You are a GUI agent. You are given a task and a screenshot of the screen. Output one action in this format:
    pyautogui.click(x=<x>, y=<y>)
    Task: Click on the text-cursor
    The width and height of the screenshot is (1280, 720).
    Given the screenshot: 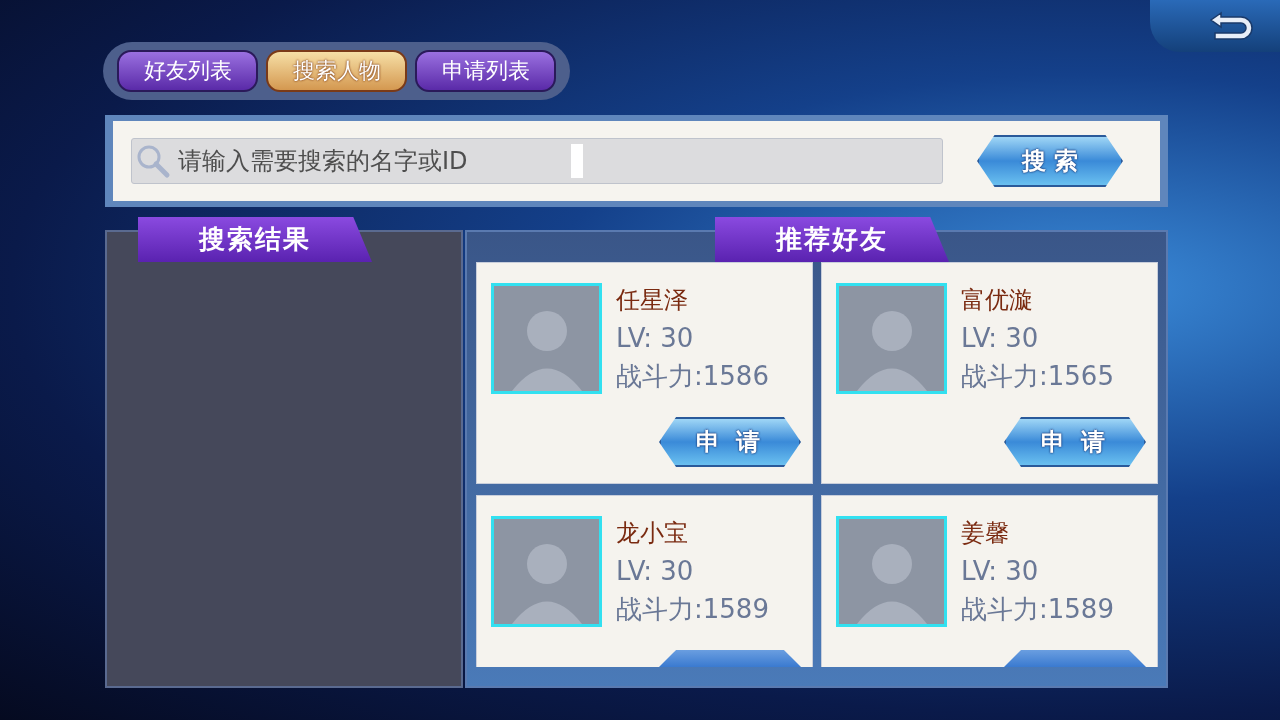 What is the action you would take?
    pyautogui.click(x=577, y=161)
    